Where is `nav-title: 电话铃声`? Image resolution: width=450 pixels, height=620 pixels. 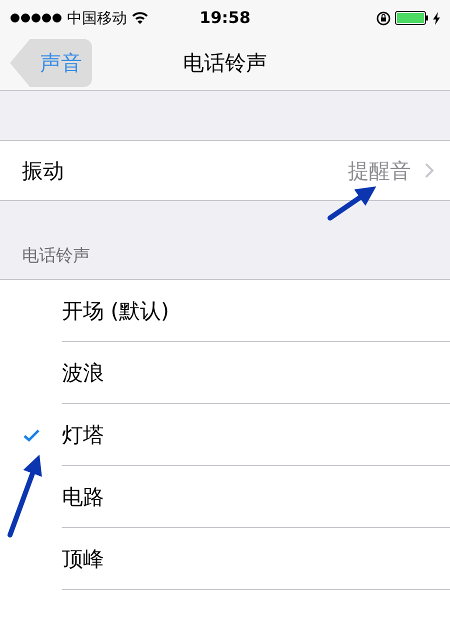 nav-title: 电话铃声 is located at coordinates (225, 63).